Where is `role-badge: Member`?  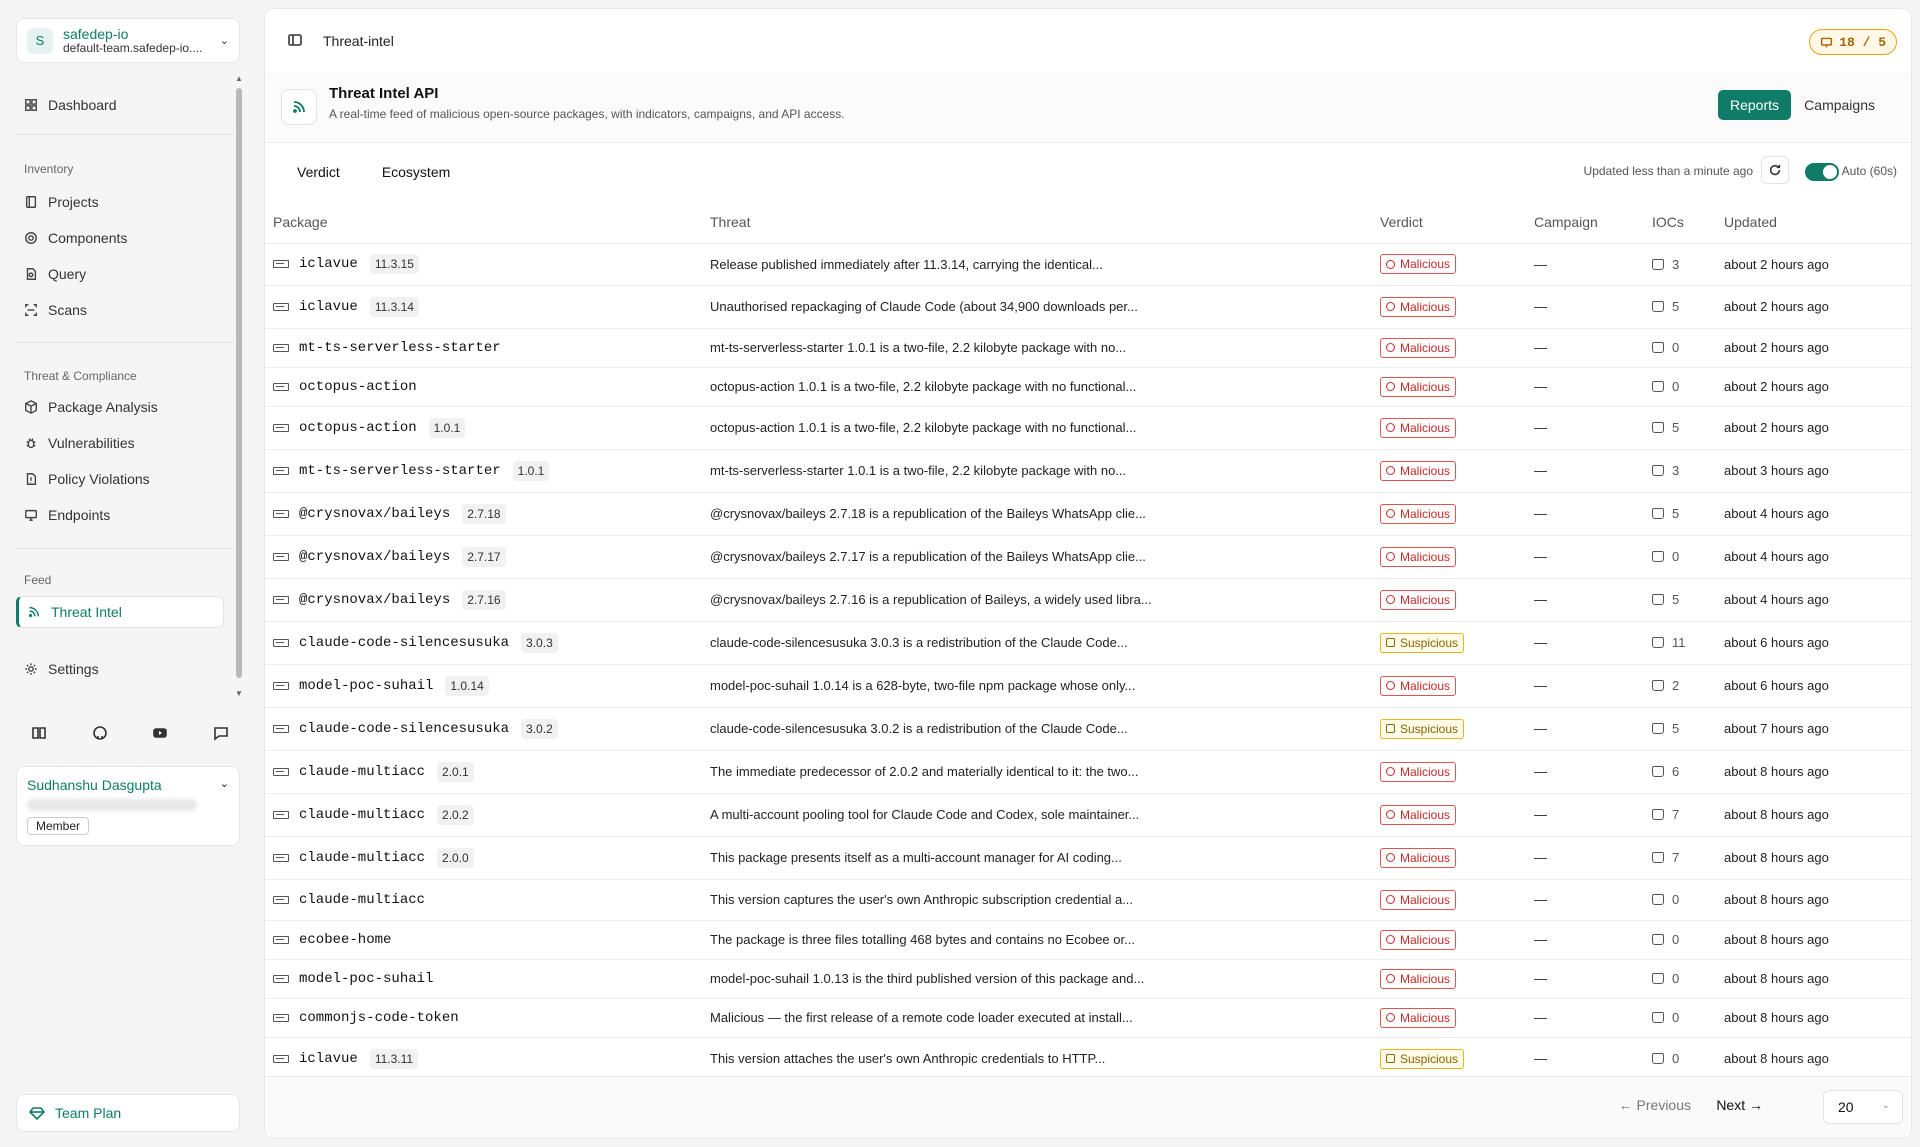
role-badge: Member is located at coordinates (58, 826).